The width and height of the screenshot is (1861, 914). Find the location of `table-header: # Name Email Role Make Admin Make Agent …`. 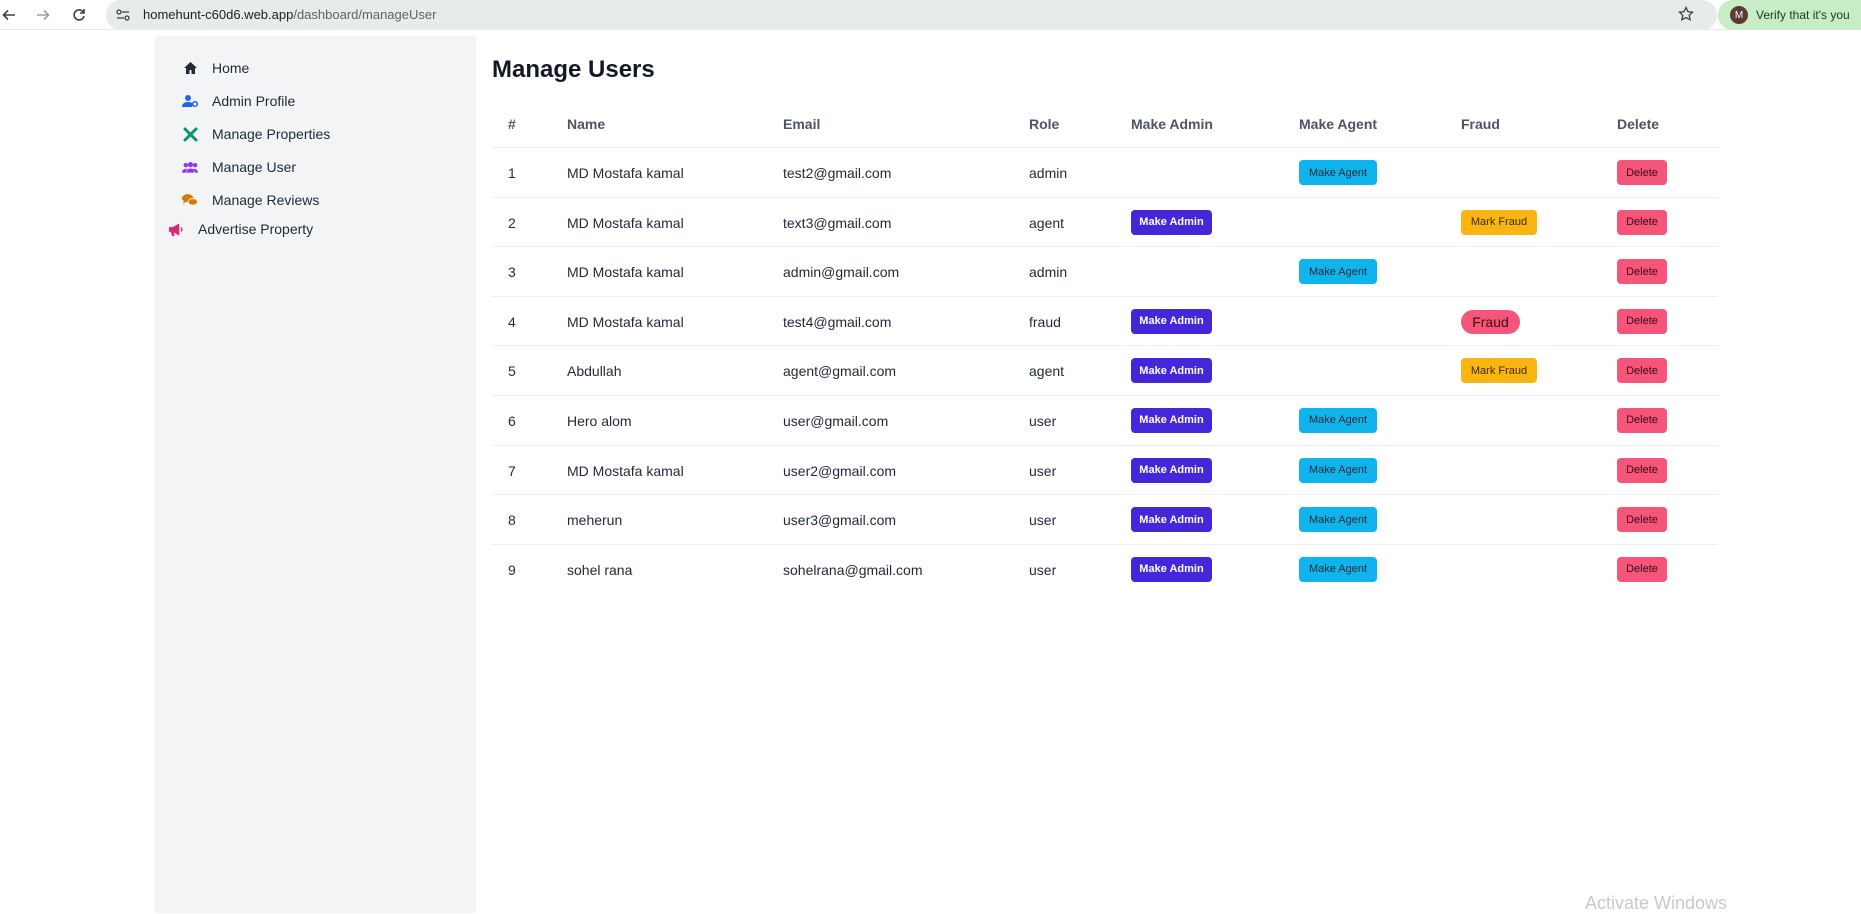

table-header: # Name Email Role Make Admin Make Agent … is located at coordinates (1105, 127).